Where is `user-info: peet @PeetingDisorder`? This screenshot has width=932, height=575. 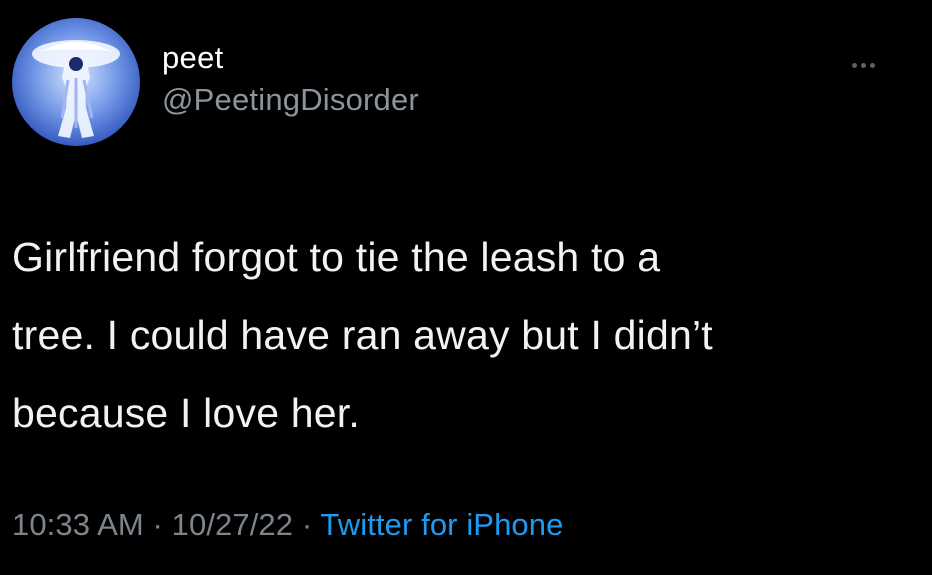 user-info: peet @PeetingDisorder is located at coordinates (290, 80).